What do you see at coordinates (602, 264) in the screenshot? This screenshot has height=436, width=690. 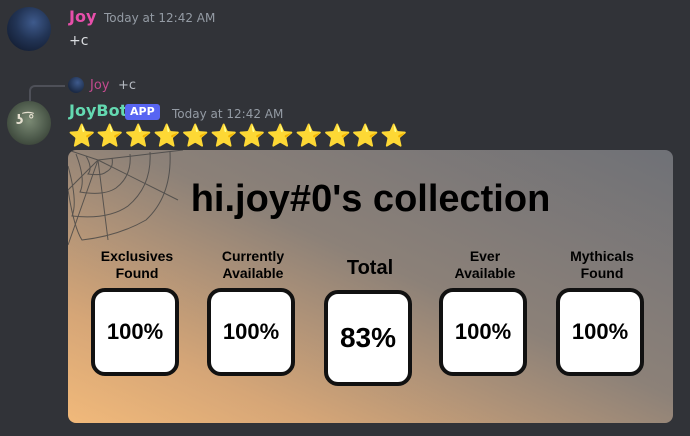 I see `stat-label: Mythicals Found` at bounding box center [602, 264].